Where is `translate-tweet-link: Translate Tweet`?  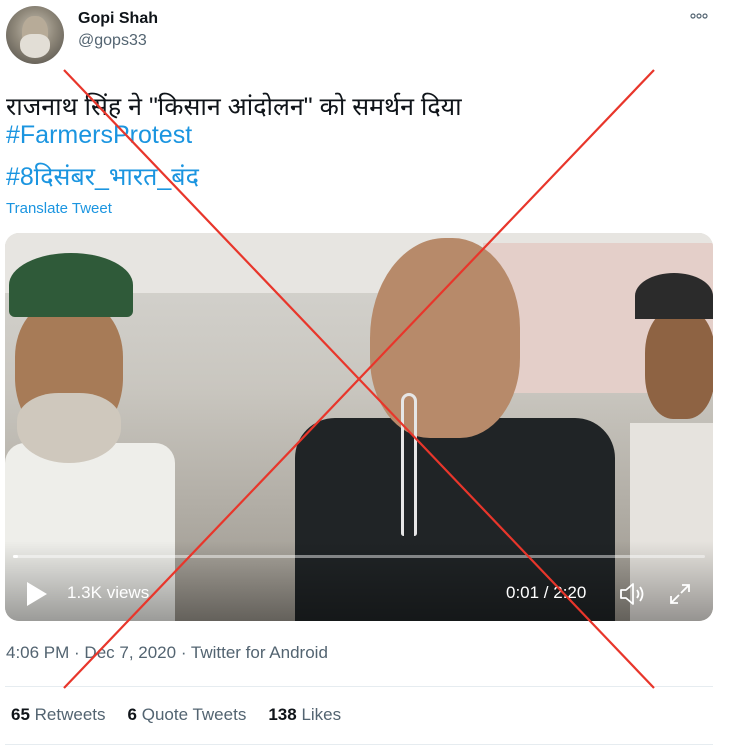 translate-tweet-link: Translate Tweet is located at coordinates (59, 208).